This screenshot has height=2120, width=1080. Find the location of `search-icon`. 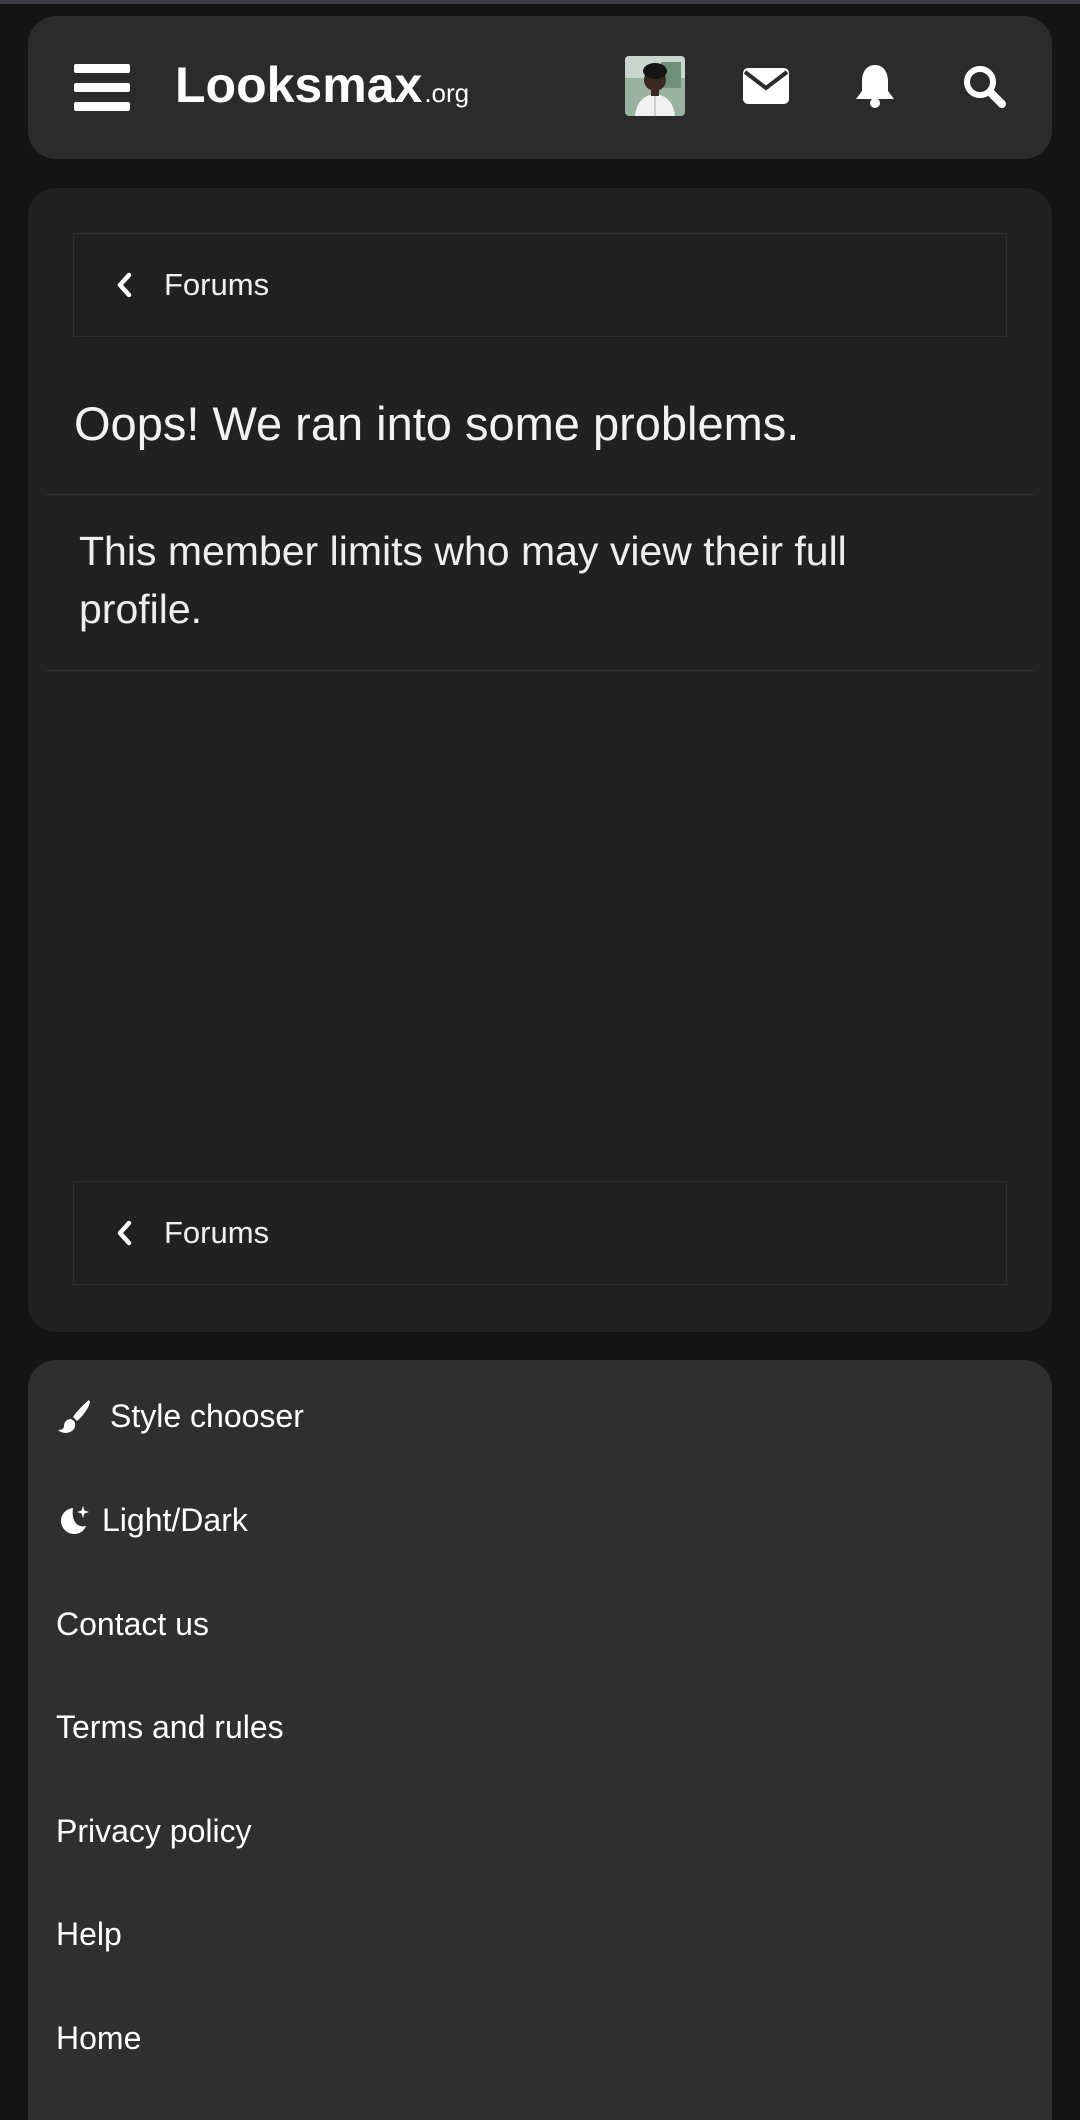

search-icon is located at coordinates (984, 86).